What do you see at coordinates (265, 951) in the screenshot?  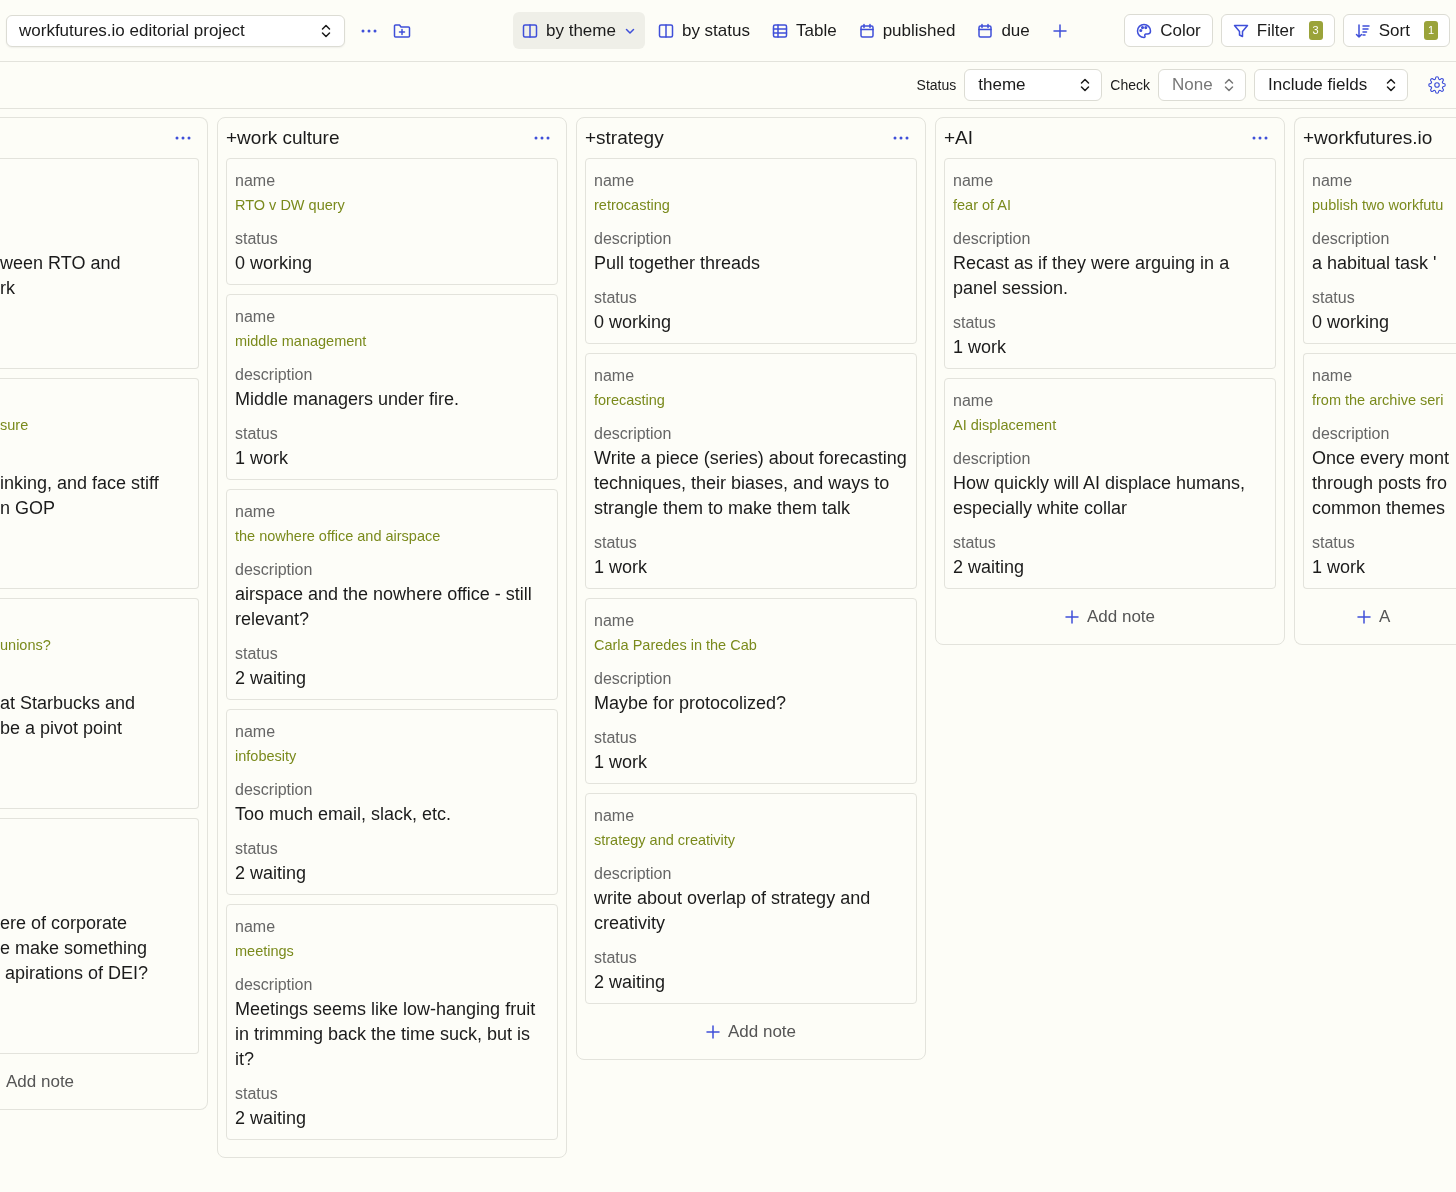 I see `note-name: meetings` at bounding box center [265, 951].